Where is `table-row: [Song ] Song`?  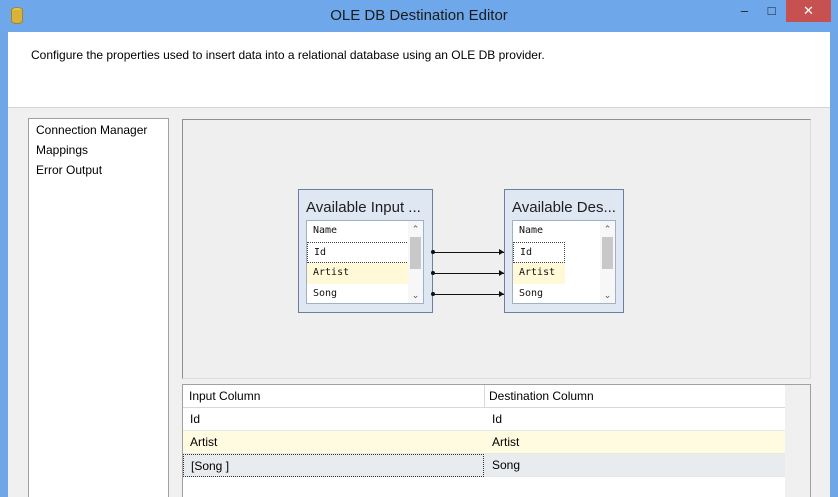 table-row: [Song ] Song is located at coordinates (484, 465).